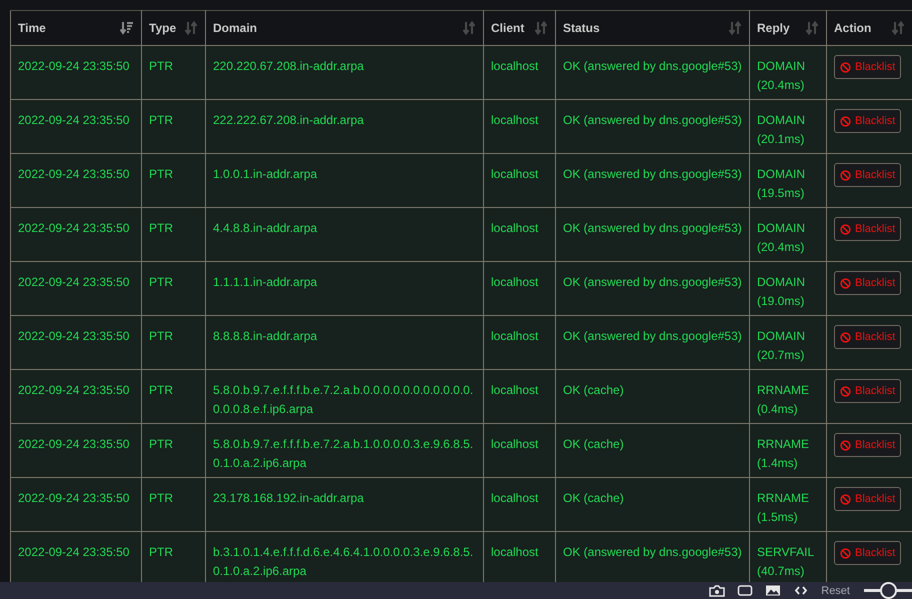 The width and height of the screenshot is (912, 599). Describe the element at coordinates (507, 28) in the screenshot. I see `column-header: Client` at that location.